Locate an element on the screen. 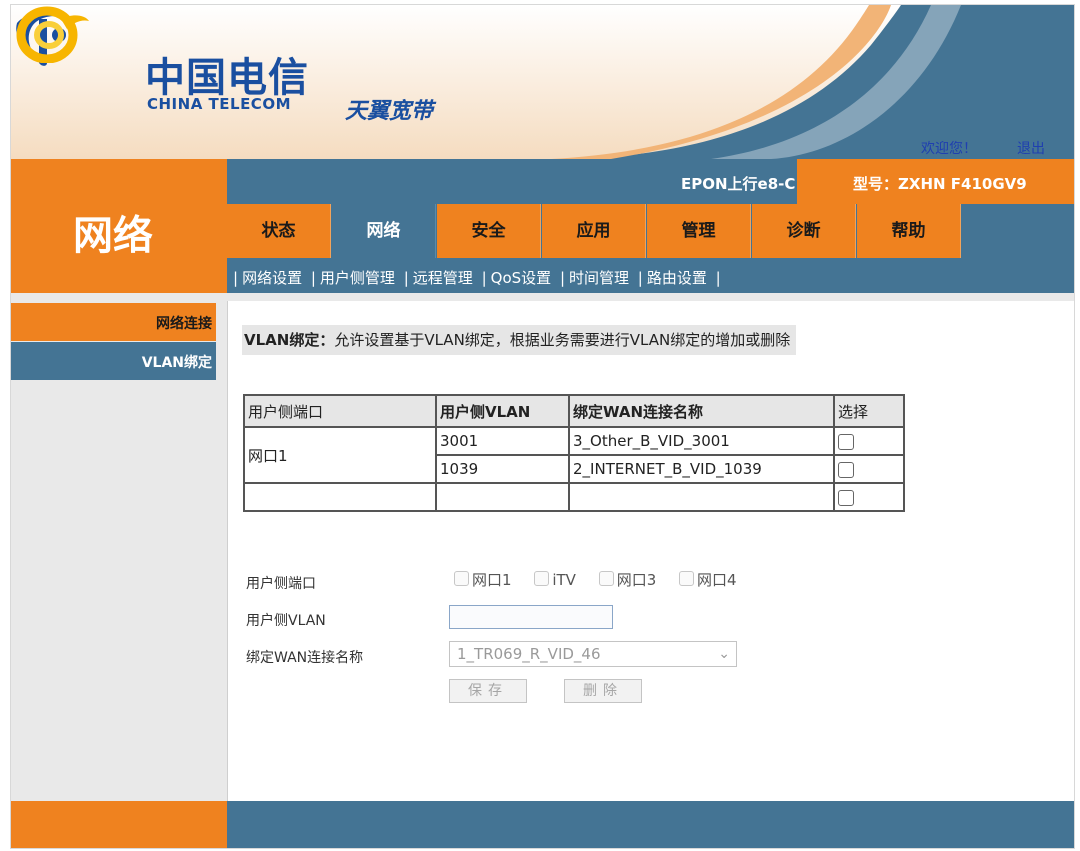  header-wan-name: 绑定WAN连接名称 is located at coordinates (701, 411).